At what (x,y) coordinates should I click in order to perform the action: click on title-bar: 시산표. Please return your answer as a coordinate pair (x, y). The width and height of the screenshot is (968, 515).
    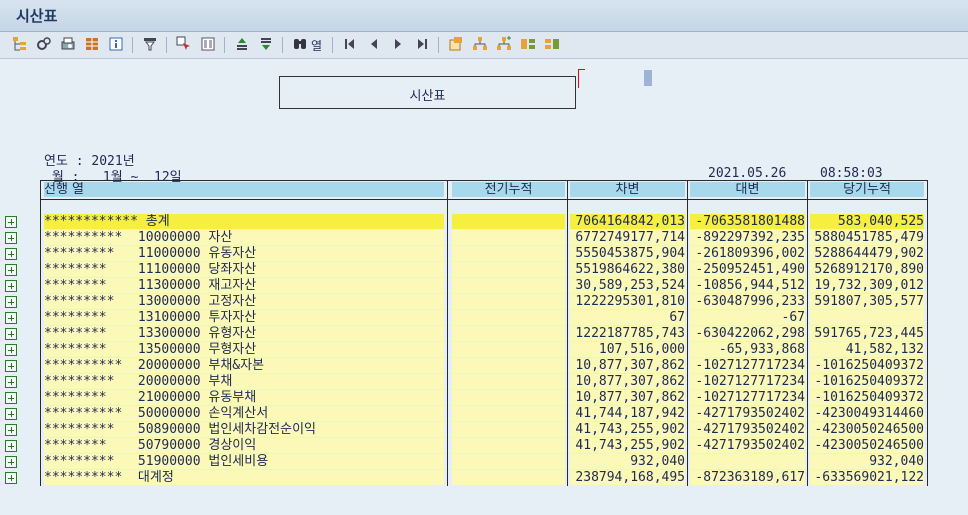
    Looking at the image, I should click on (484, 16).